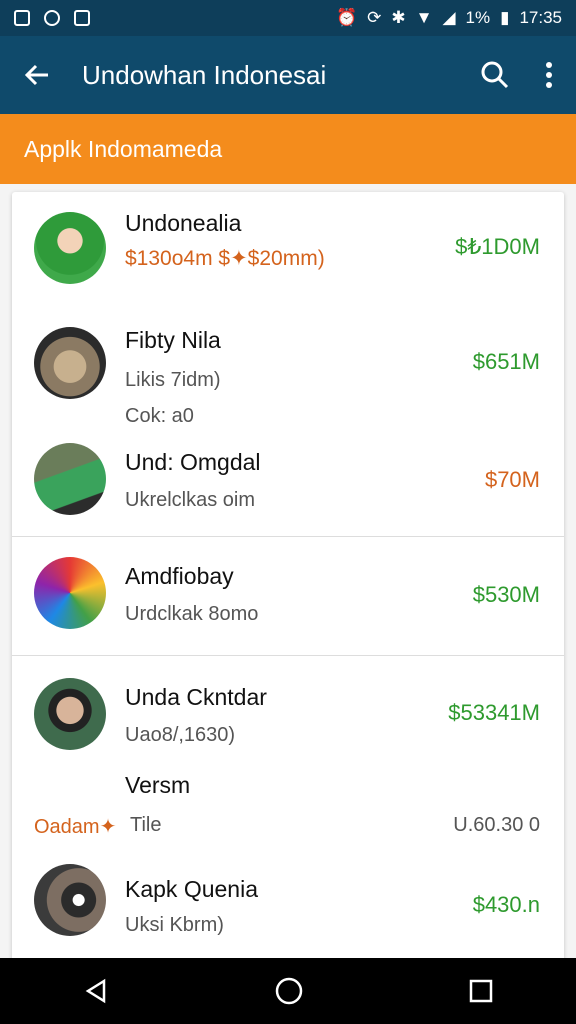 The width and height of the screenshot is (576, 1024). I want to click on item-value: $651M, so click(506, 361).